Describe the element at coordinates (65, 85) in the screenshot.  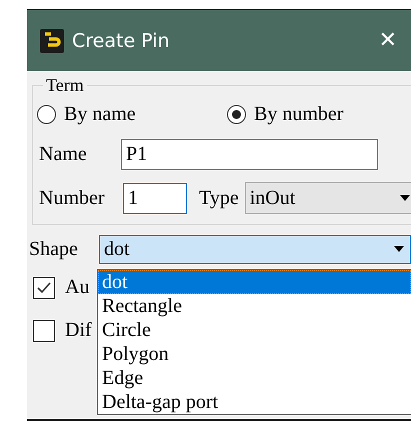
I see `group-title: Term` at that location.